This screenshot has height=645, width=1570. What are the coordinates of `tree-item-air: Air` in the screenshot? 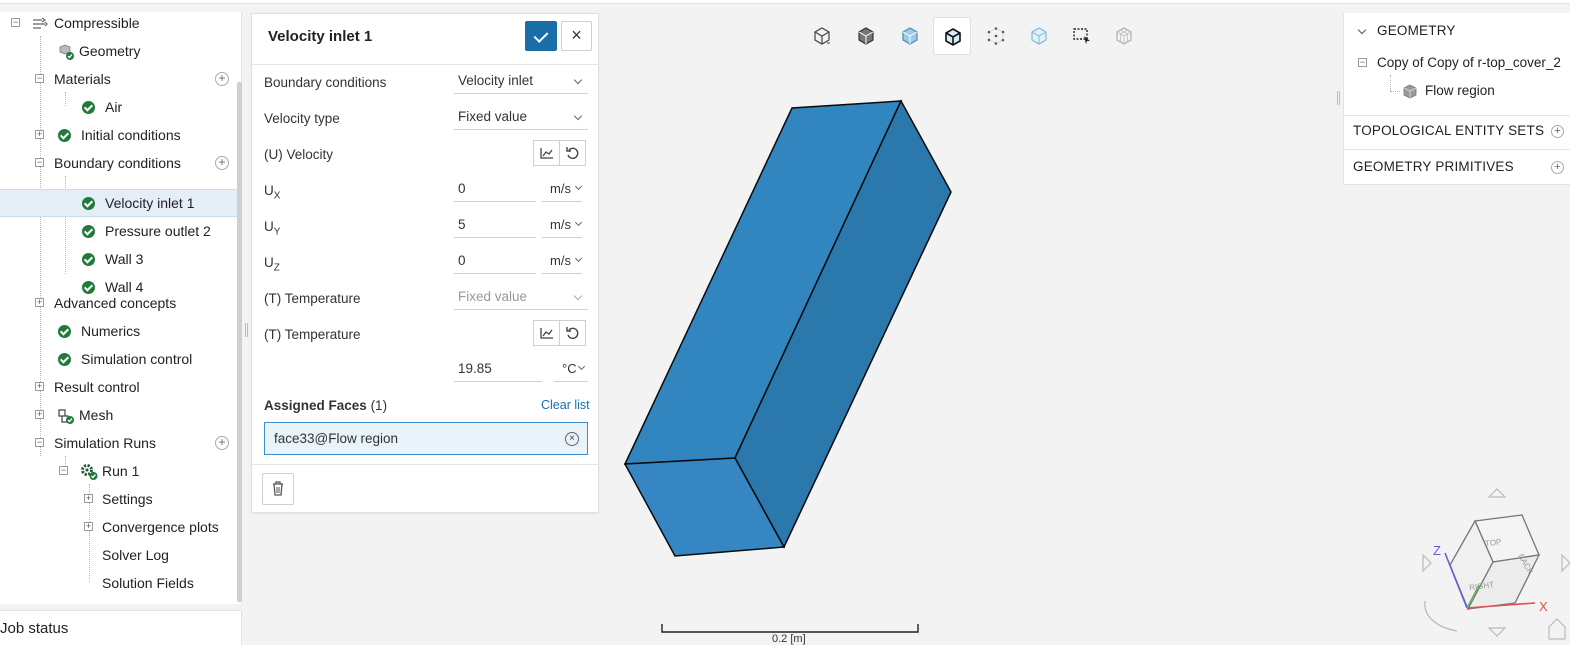 It's located at (119, 107).